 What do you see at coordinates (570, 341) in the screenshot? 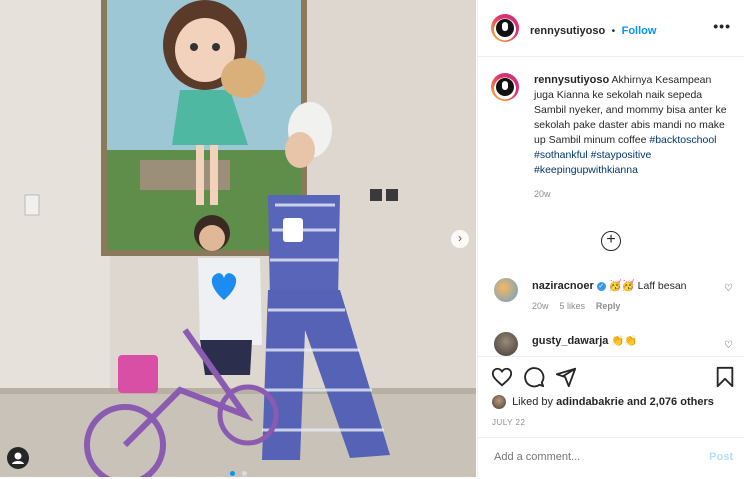
I see `comment-username: gusty_dawarja` at bounding box center [570, 341].